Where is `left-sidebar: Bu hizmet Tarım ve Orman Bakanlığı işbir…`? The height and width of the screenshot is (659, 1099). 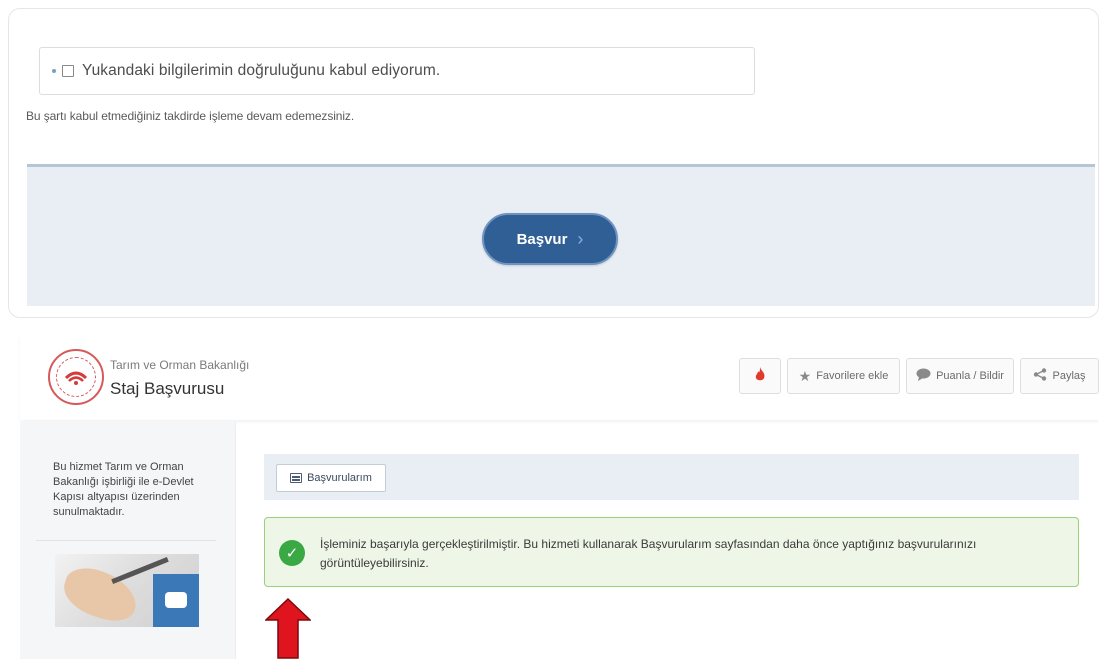
left-sidebar: Bu hizmet Tarım ve Orman Bakanlığı işbir… is located at coordinates (128, 540).